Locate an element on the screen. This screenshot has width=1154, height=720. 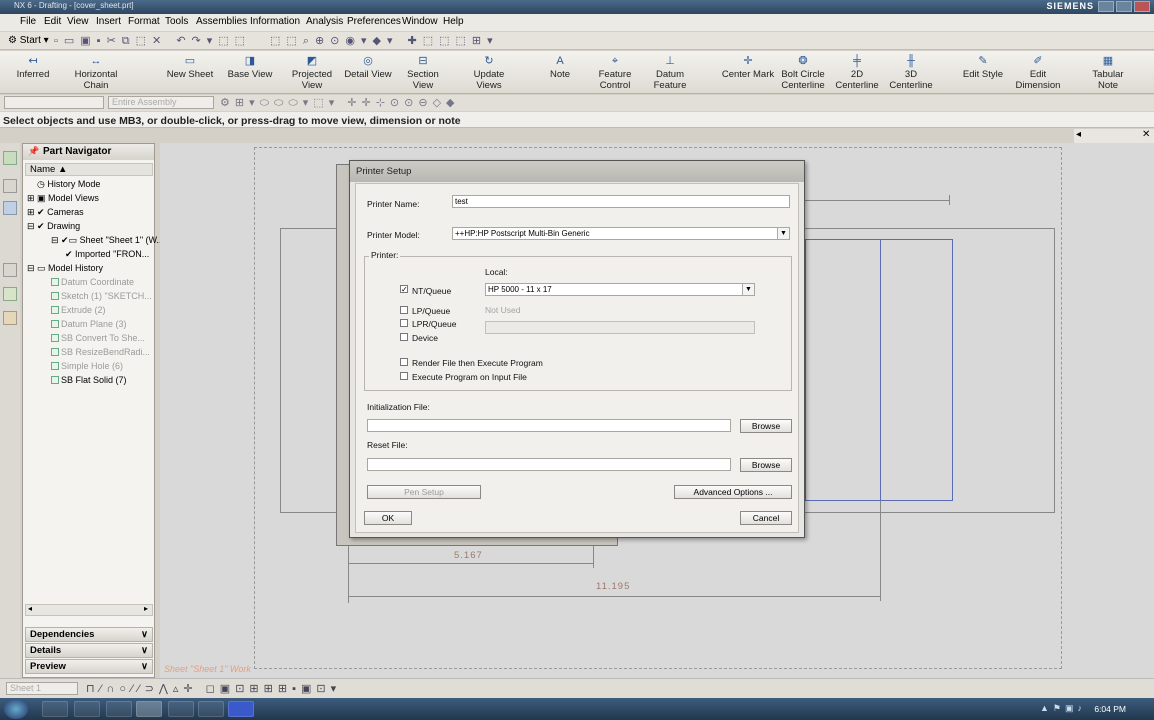
sheet-select: Sheet 1 is located at coordinates (42, 688).